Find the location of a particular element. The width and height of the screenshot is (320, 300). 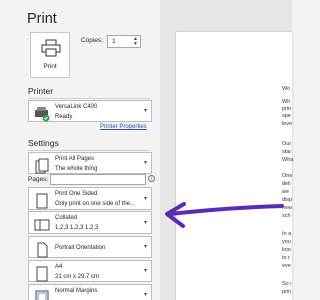

setting-line2: The whole thing is located at coordinates (76, 169).